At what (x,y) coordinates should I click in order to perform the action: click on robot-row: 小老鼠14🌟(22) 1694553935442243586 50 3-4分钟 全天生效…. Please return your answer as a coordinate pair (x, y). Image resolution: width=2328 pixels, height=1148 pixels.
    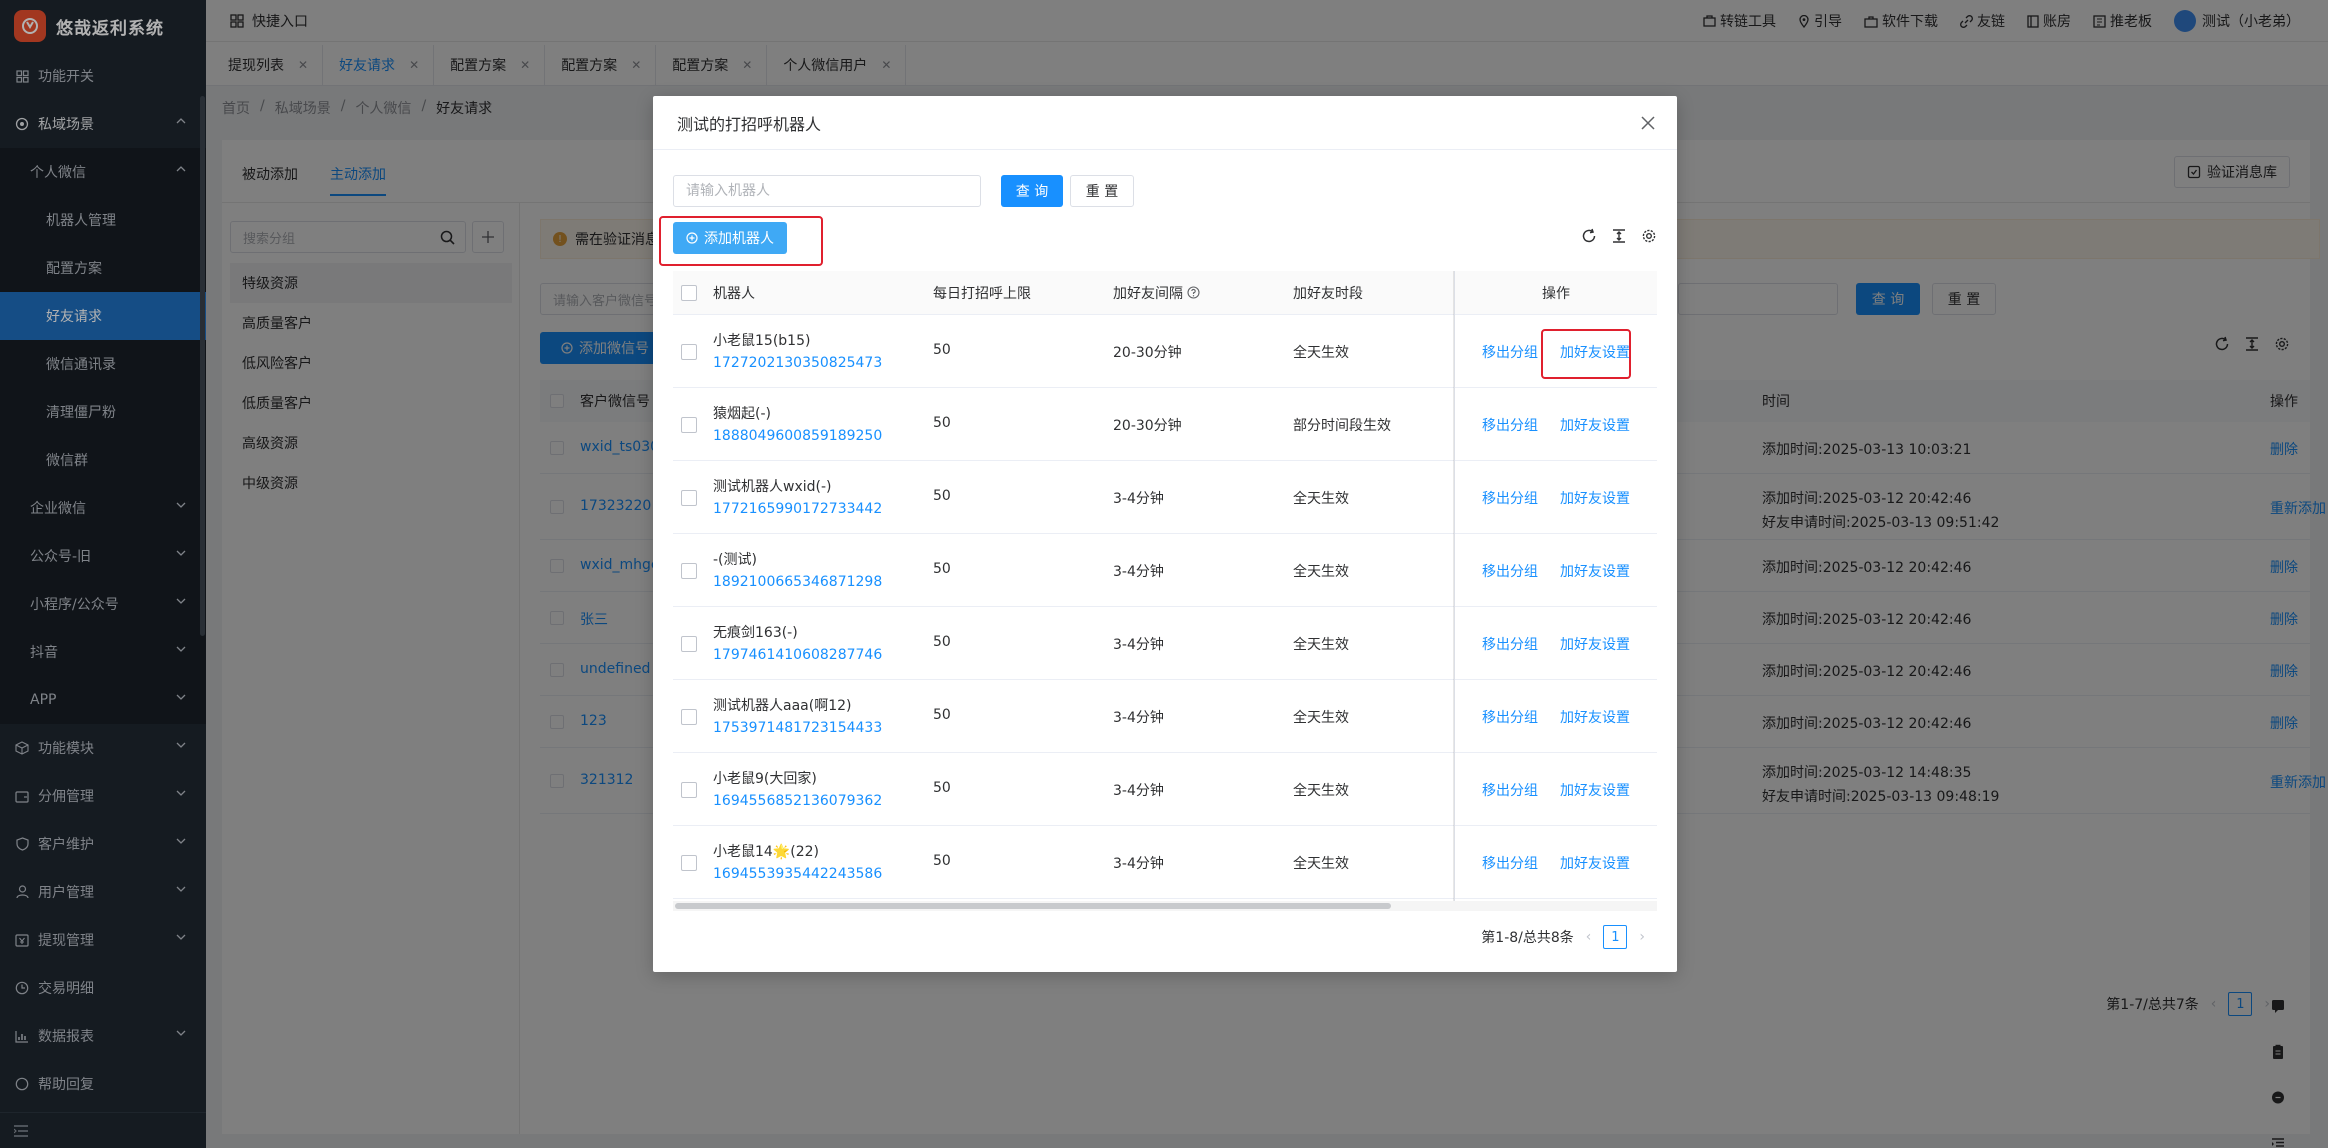
    Looking at the image, I should click on (1165, 862).